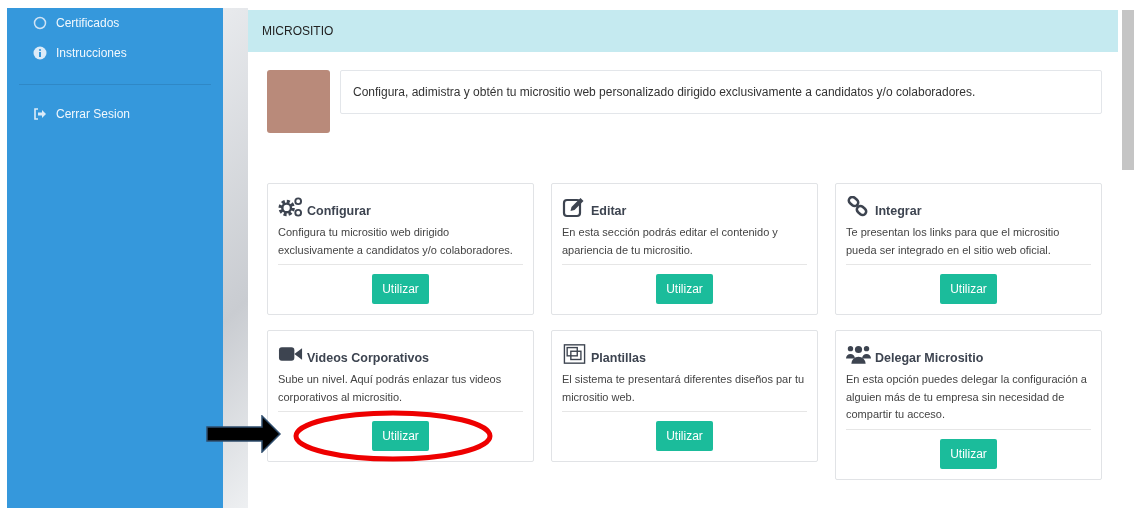 The height and width of the screenshot is (508, 1134). I want to click on sidebar-item: Certificados, so click(115, 23).